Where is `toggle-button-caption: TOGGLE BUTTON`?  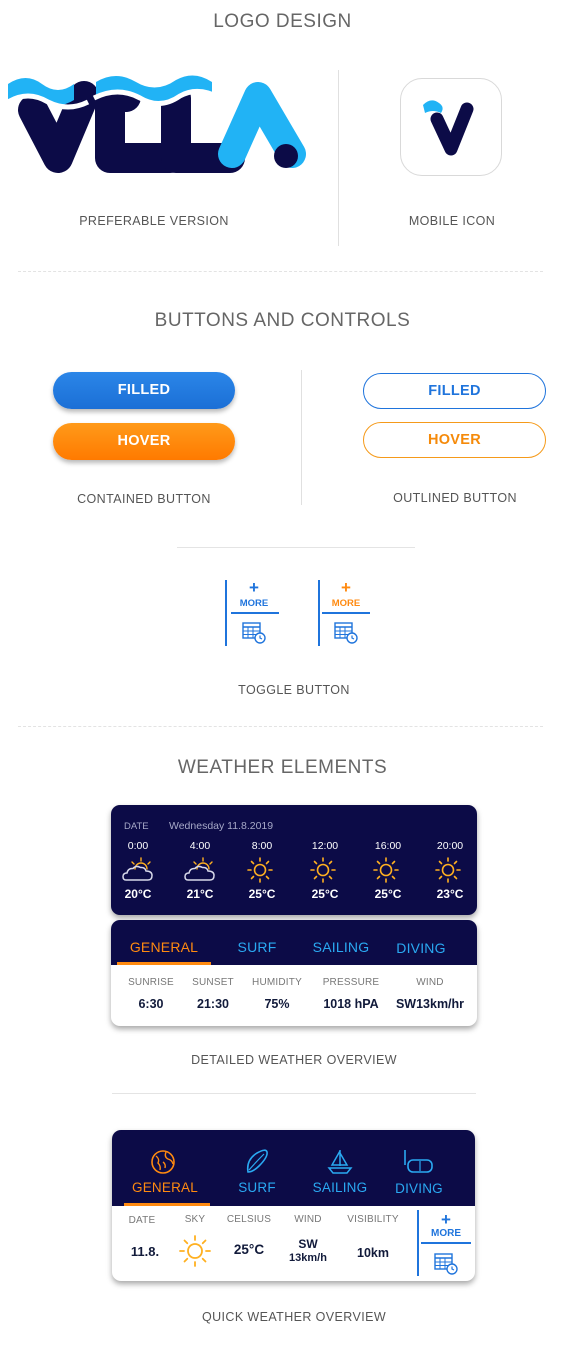
toggle-button-caption: TOGGLE BUTTON is located at coordinates (294, 690).